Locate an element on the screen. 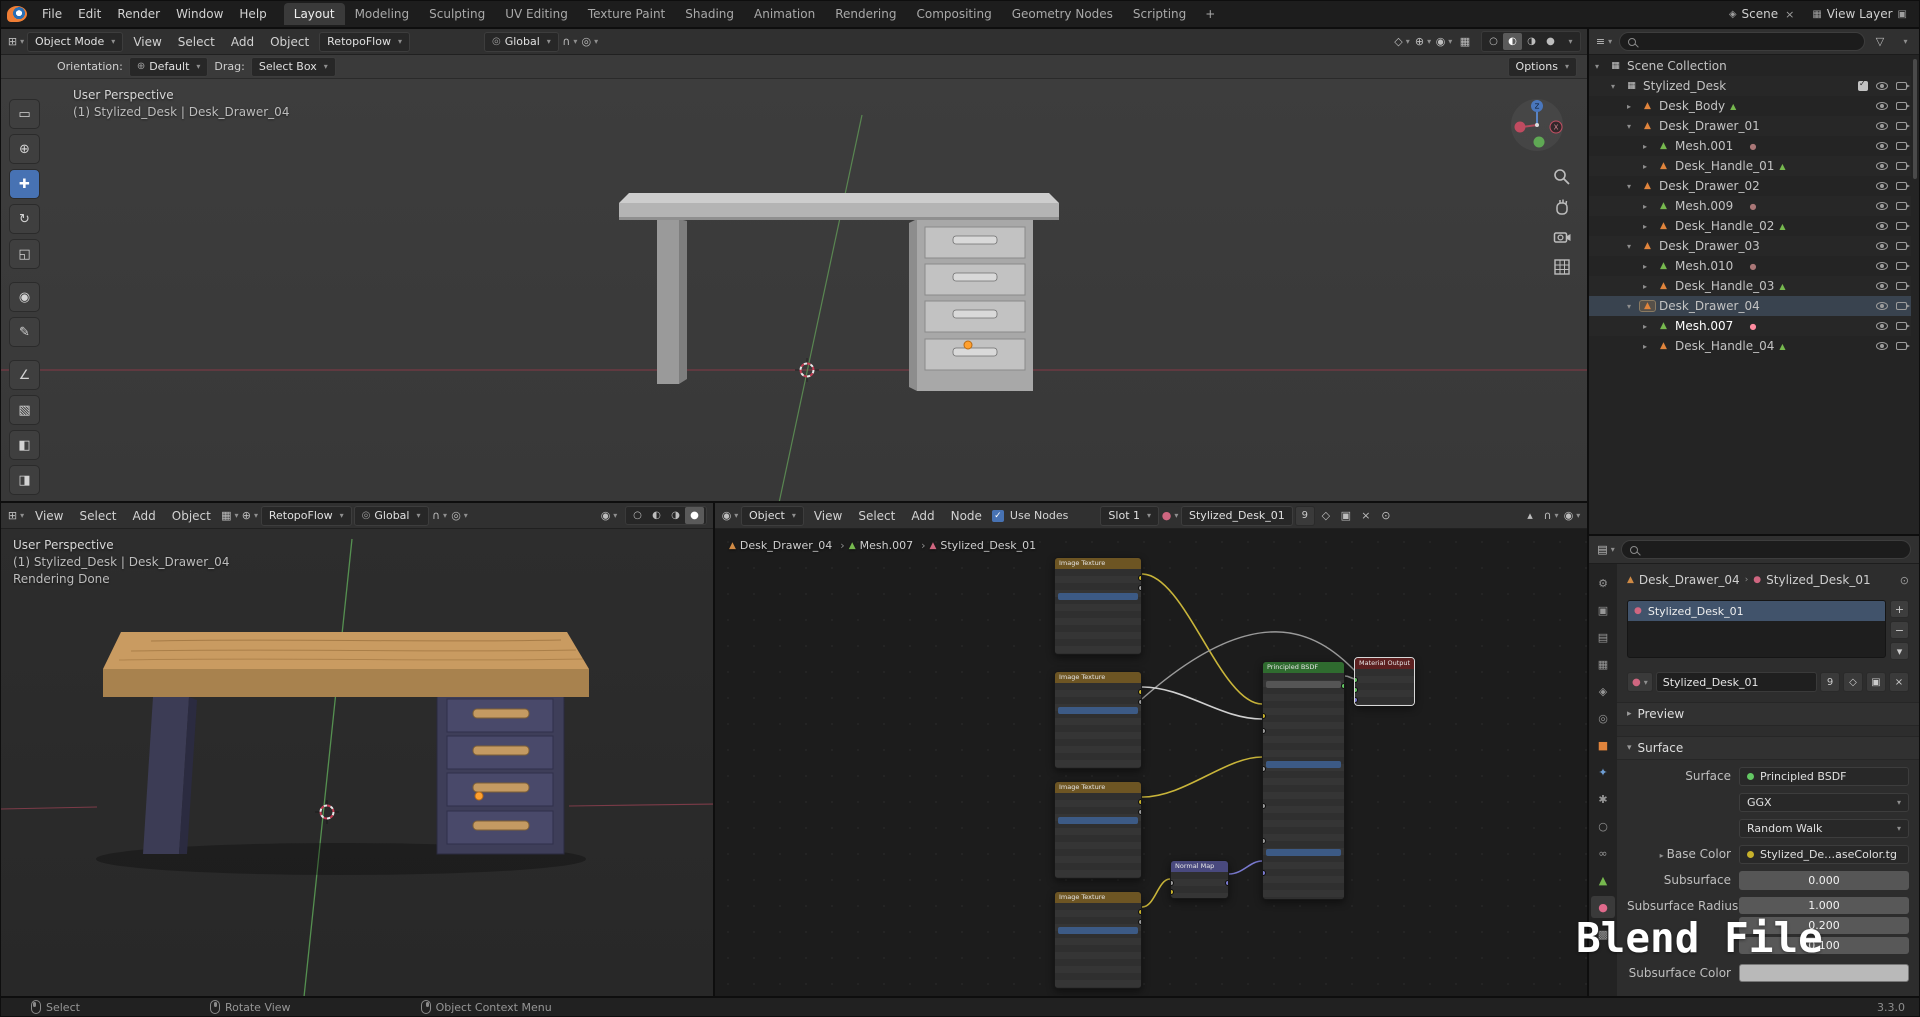 The width and height of the screenshot is (1920, 1017). drag-dropdown: Select Box is located at coordinates (293, 66).